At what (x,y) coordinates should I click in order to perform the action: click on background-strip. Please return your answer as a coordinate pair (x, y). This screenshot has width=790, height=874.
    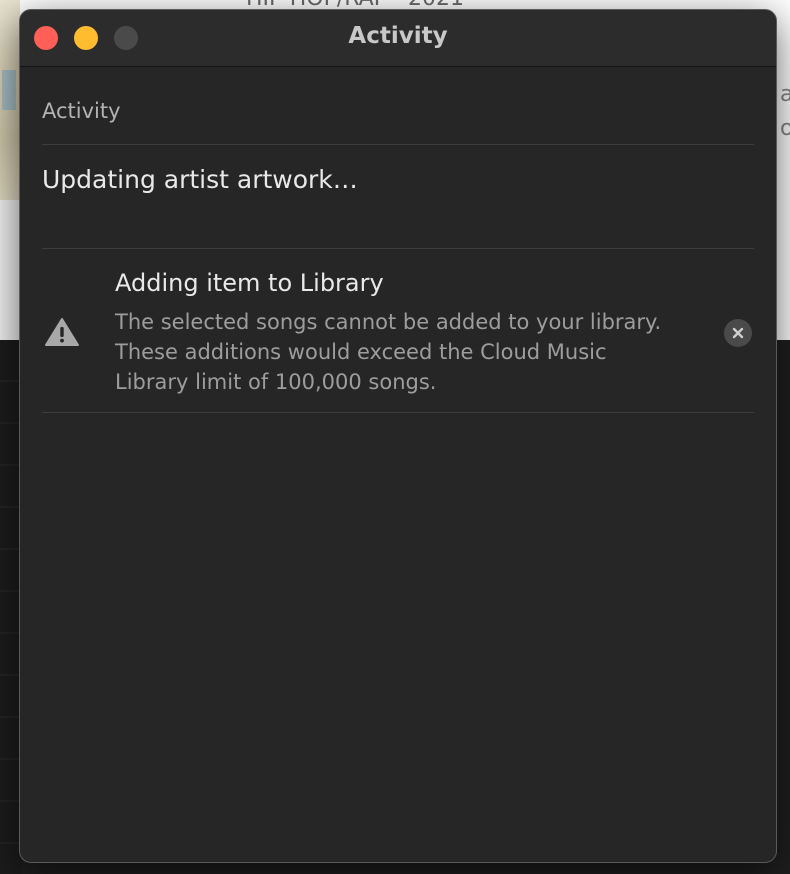
    Looking at the image, I should click on (10, 270).